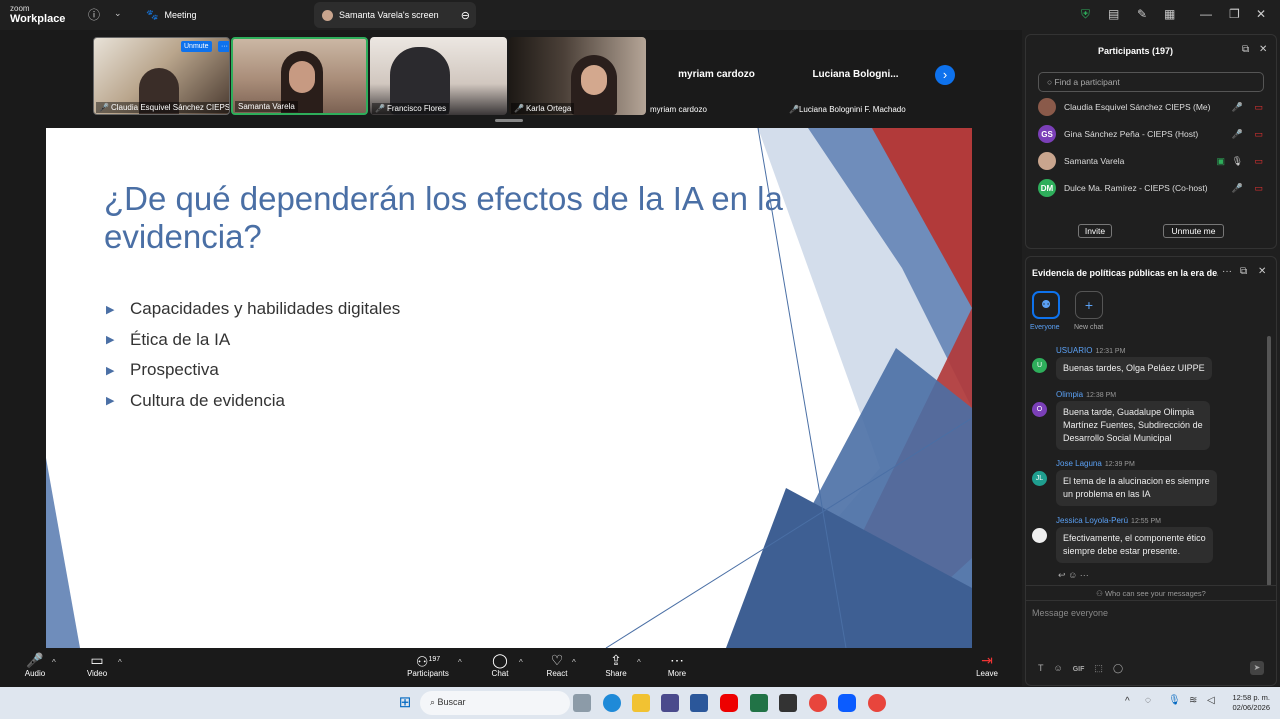  What do you see at coordinates (465, 15) in the screenshot?
I see `more-icon: ⊖` at bounding box center [465, 15].